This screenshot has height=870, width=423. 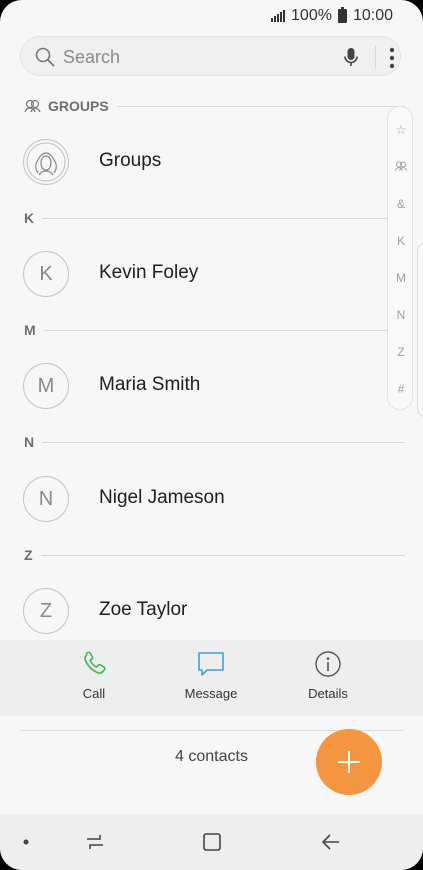 I want to click on message-button: Message, so click(x=211, y=675).